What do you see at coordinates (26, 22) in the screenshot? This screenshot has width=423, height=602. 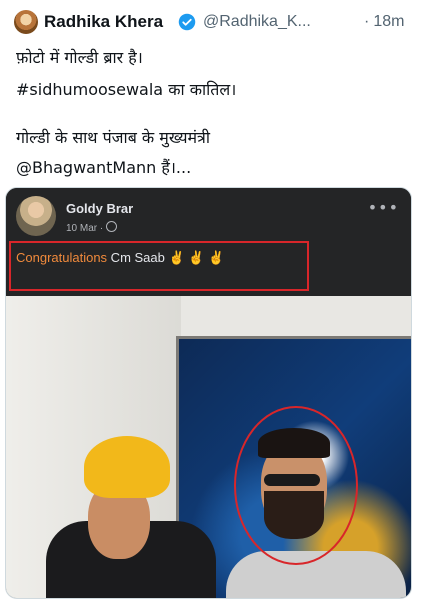 I see `author-avatar` at bounding box center [26, 22].